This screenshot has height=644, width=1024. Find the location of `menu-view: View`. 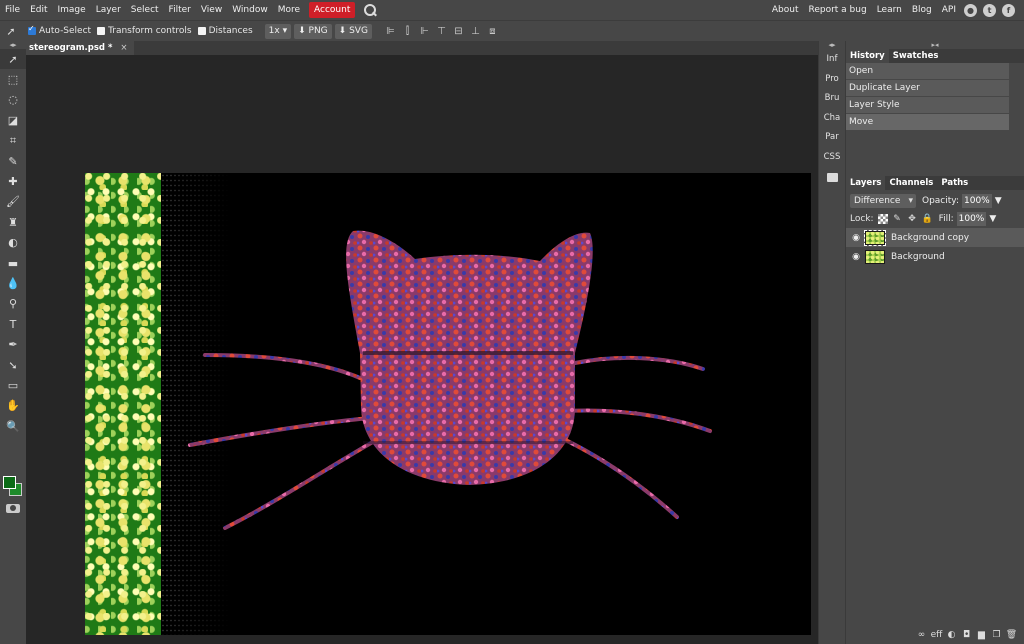

menu-view: View is located at coordinates (211, 10).